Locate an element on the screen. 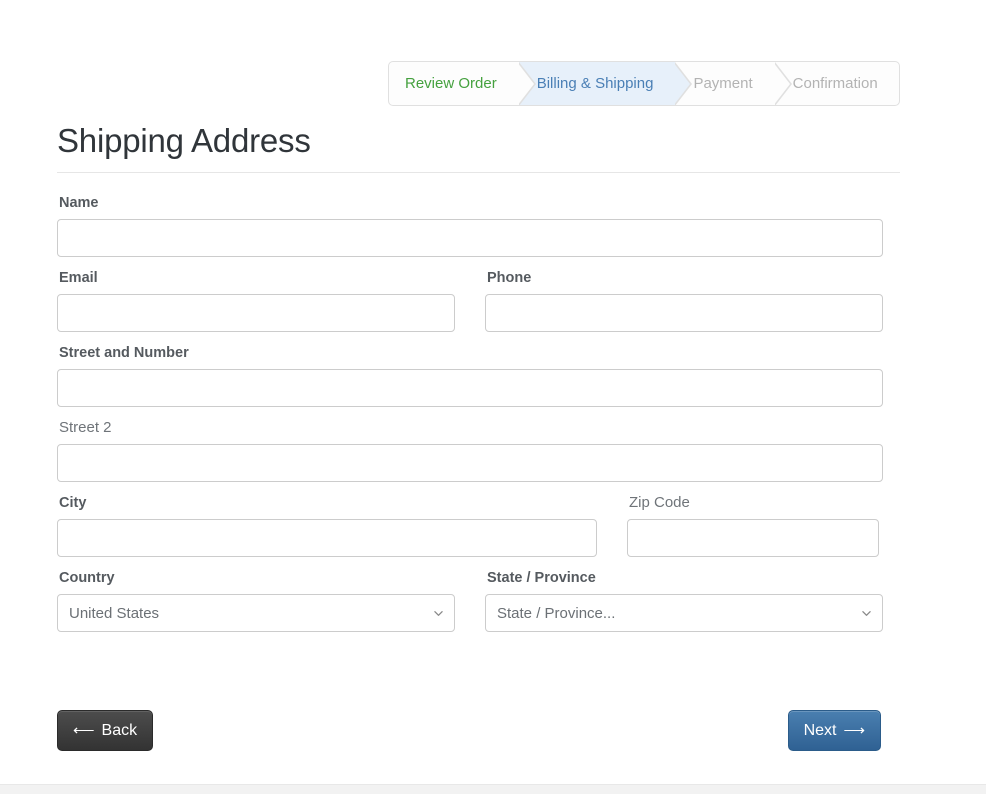 The image size is (986, 794). step-review-order: Review Order is located at coordinates (462, 83).